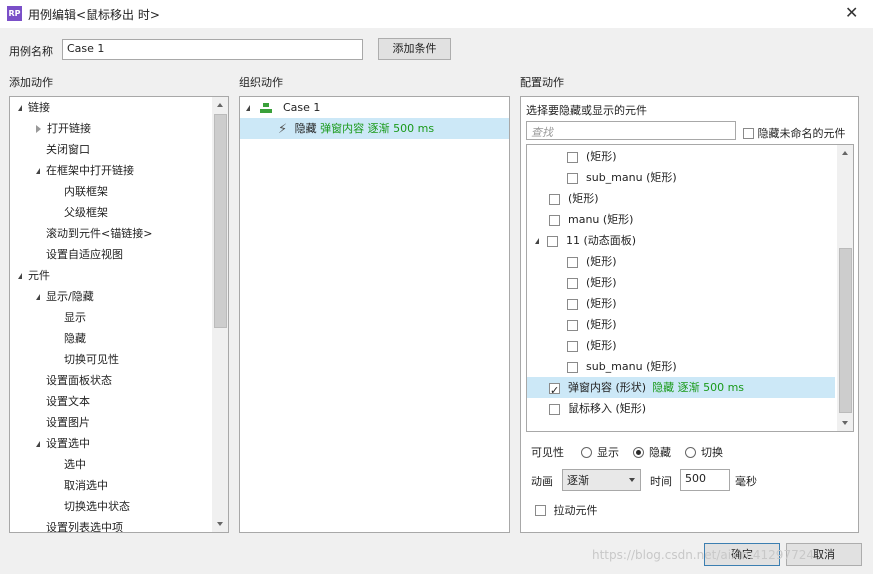 The image size is (873, 574). Describe the element at coordinates (601, 480) in the screenshot. I see `animation-select: 逐渐` at that location.